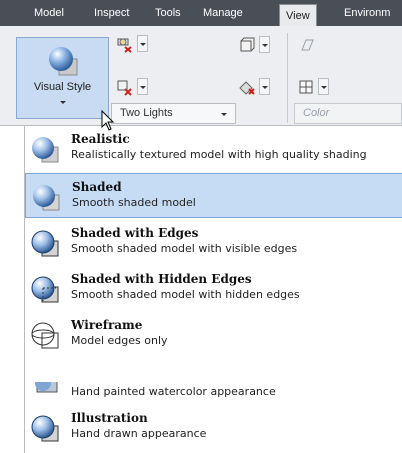  I want to click on grid-dropdown, so click(323, 86).